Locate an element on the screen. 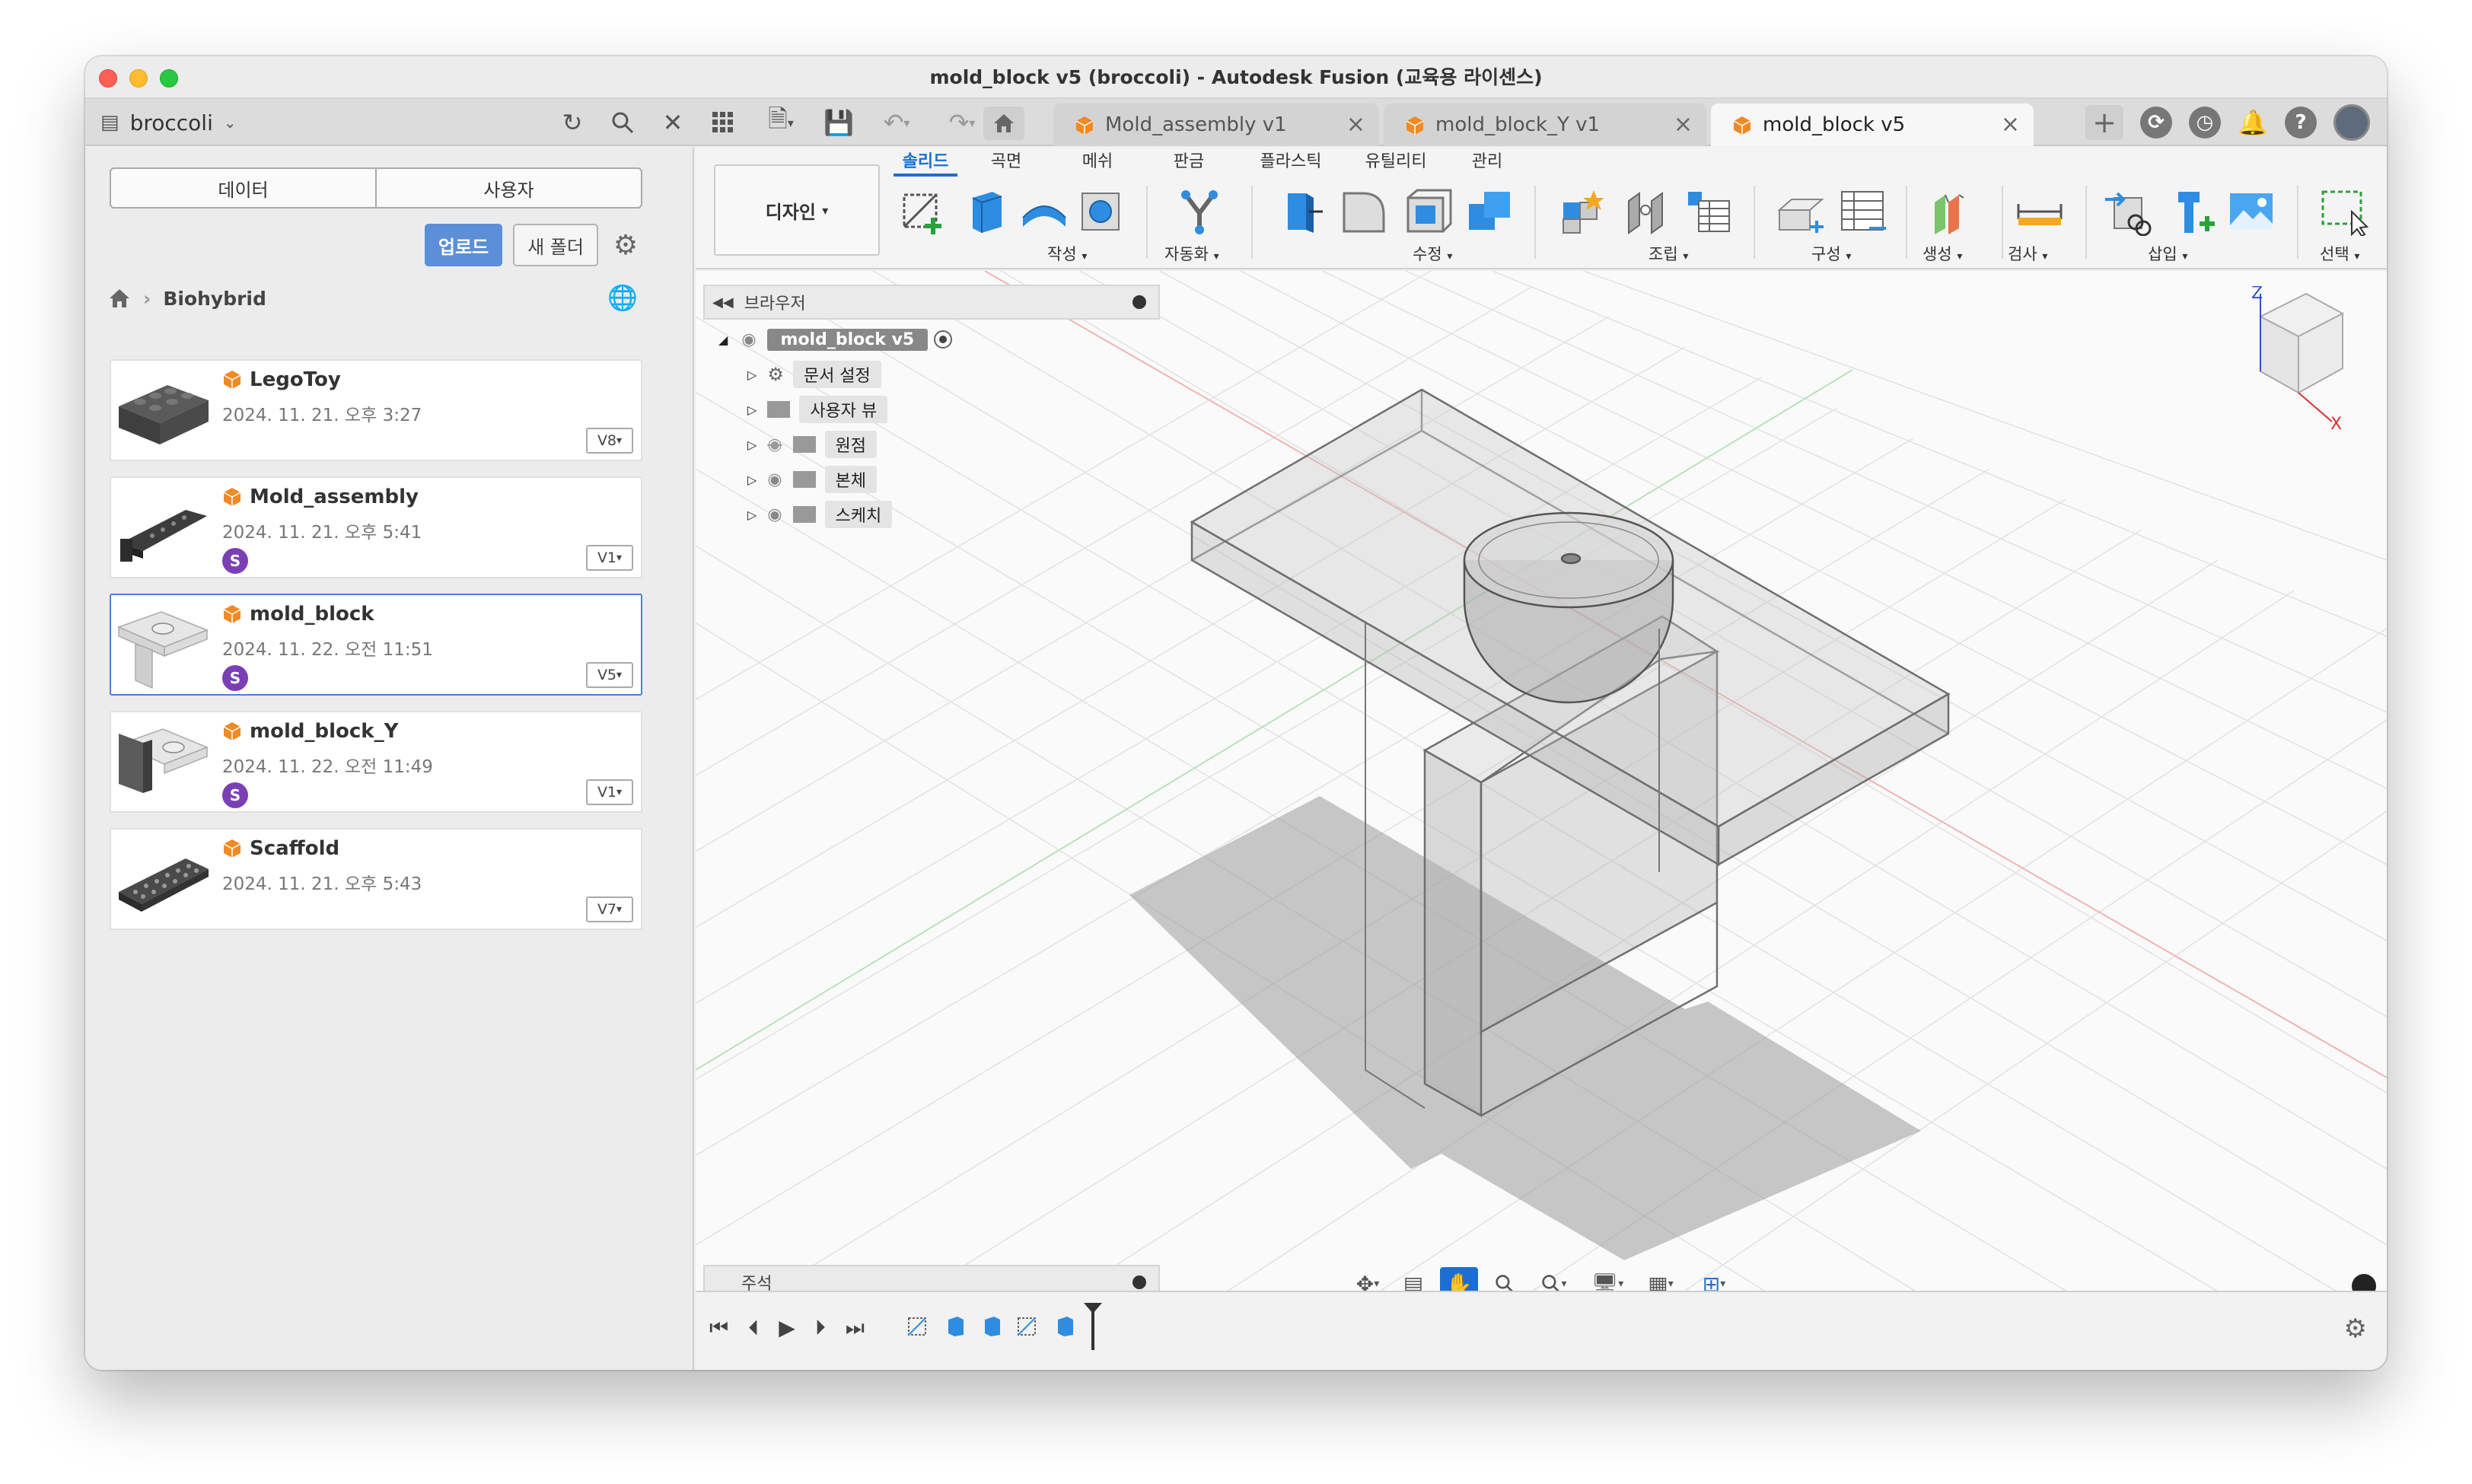  add-comment-icon is located at coordinates (1139, 1282).